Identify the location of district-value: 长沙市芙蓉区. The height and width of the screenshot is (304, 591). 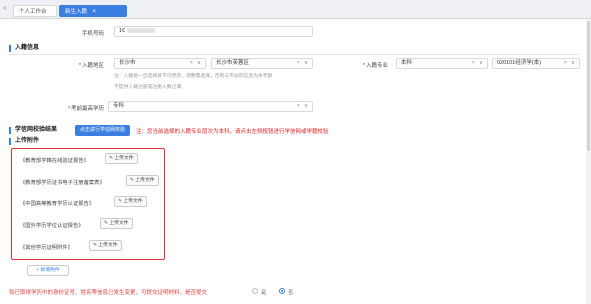
(233, 63).